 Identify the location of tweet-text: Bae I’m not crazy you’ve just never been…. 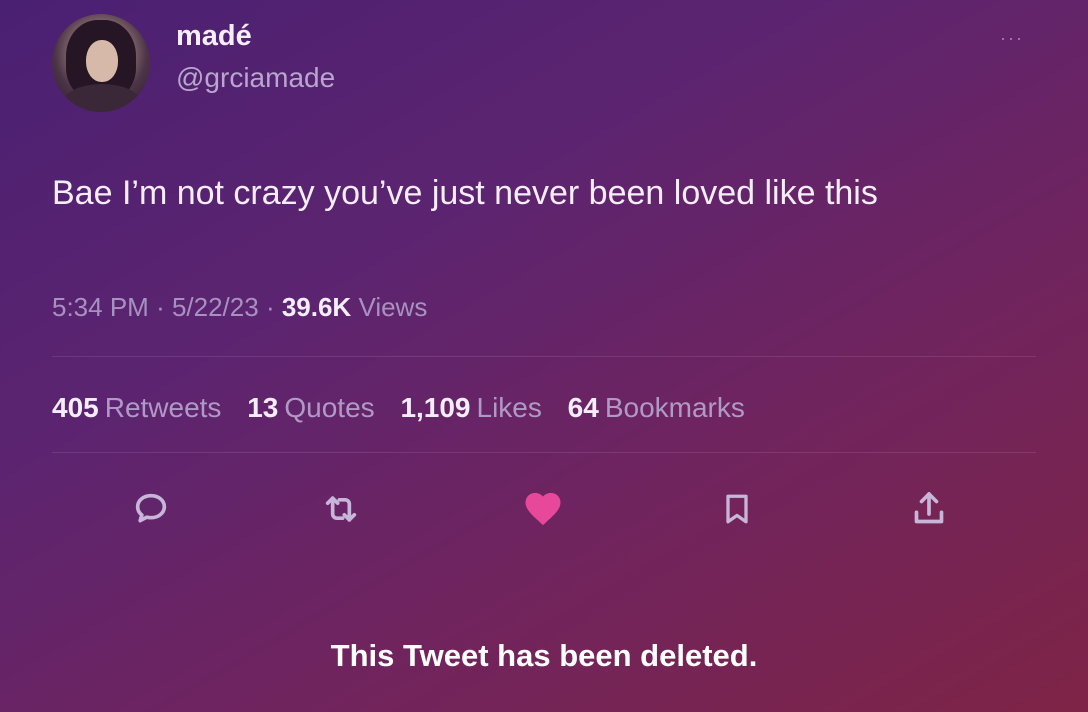
(465, 193).